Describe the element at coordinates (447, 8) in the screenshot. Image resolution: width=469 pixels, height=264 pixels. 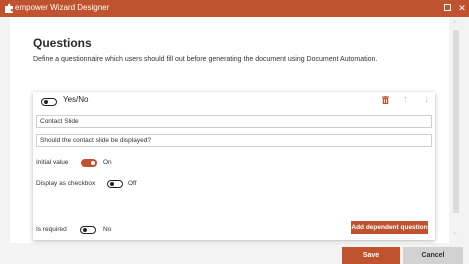
I see `maximize-icon` at that location.